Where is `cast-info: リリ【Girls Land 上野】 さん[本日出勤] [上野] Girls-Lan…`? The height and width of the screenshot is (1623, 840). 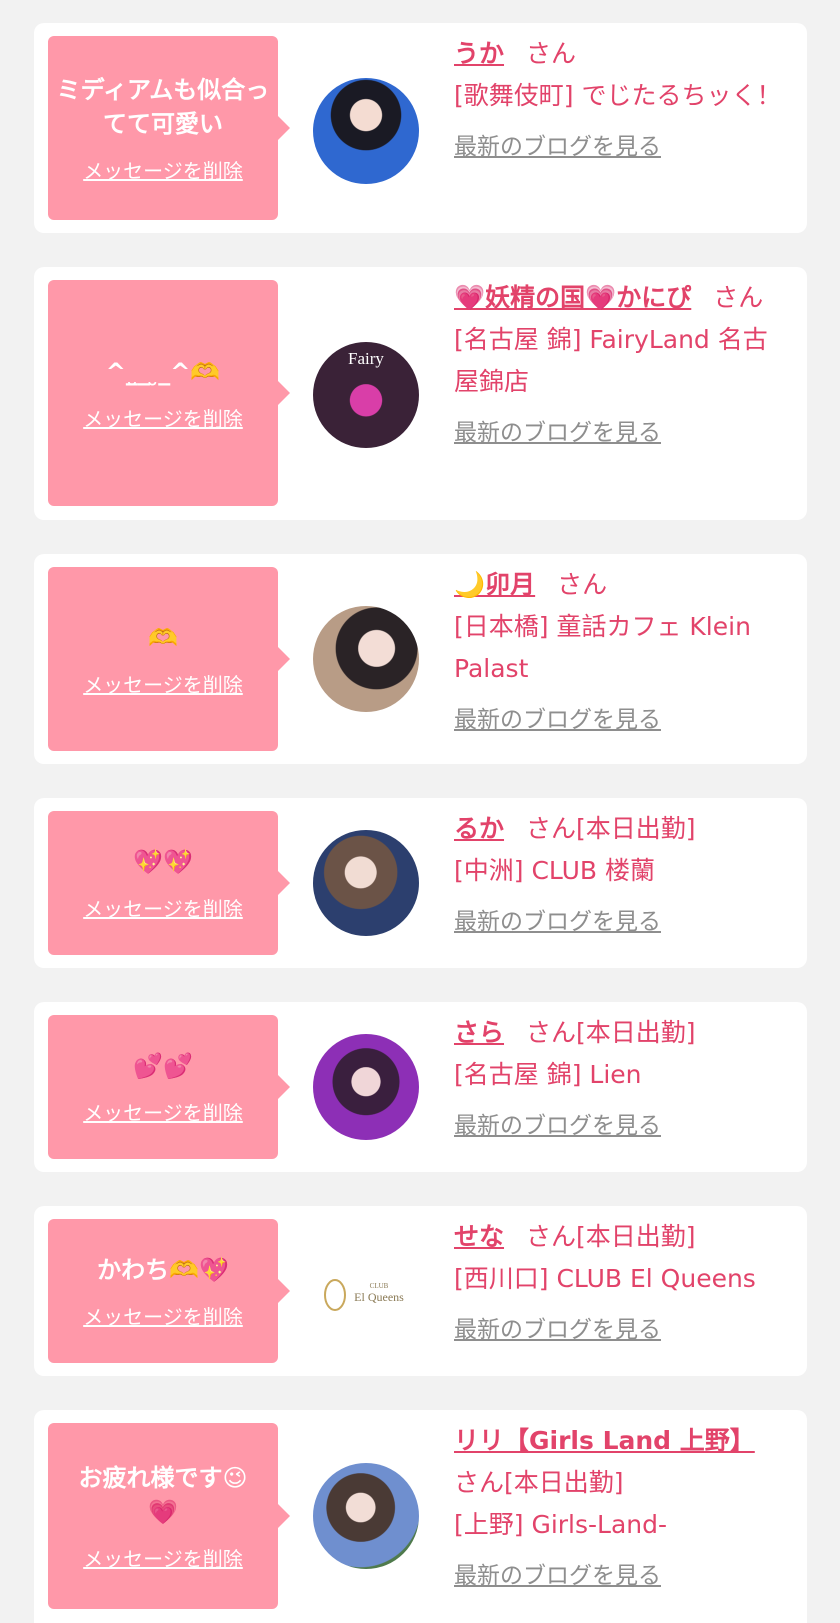
cast-info: リリ【Girls Land 上野】 さん[本日出勤] [上野] Girls-Lan… is located at coordinates (619, 1505).